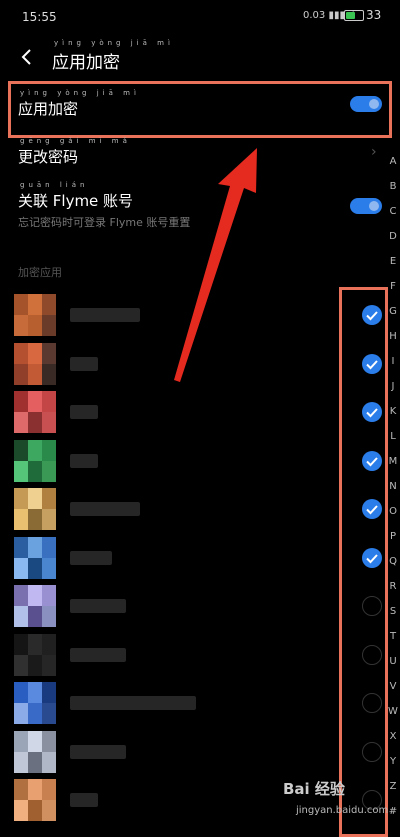 The width and height of the screenshot is (400, 837). Describe the element at coordinates (393, 536) in the screenshot. I see `index-letter: P` at that location.